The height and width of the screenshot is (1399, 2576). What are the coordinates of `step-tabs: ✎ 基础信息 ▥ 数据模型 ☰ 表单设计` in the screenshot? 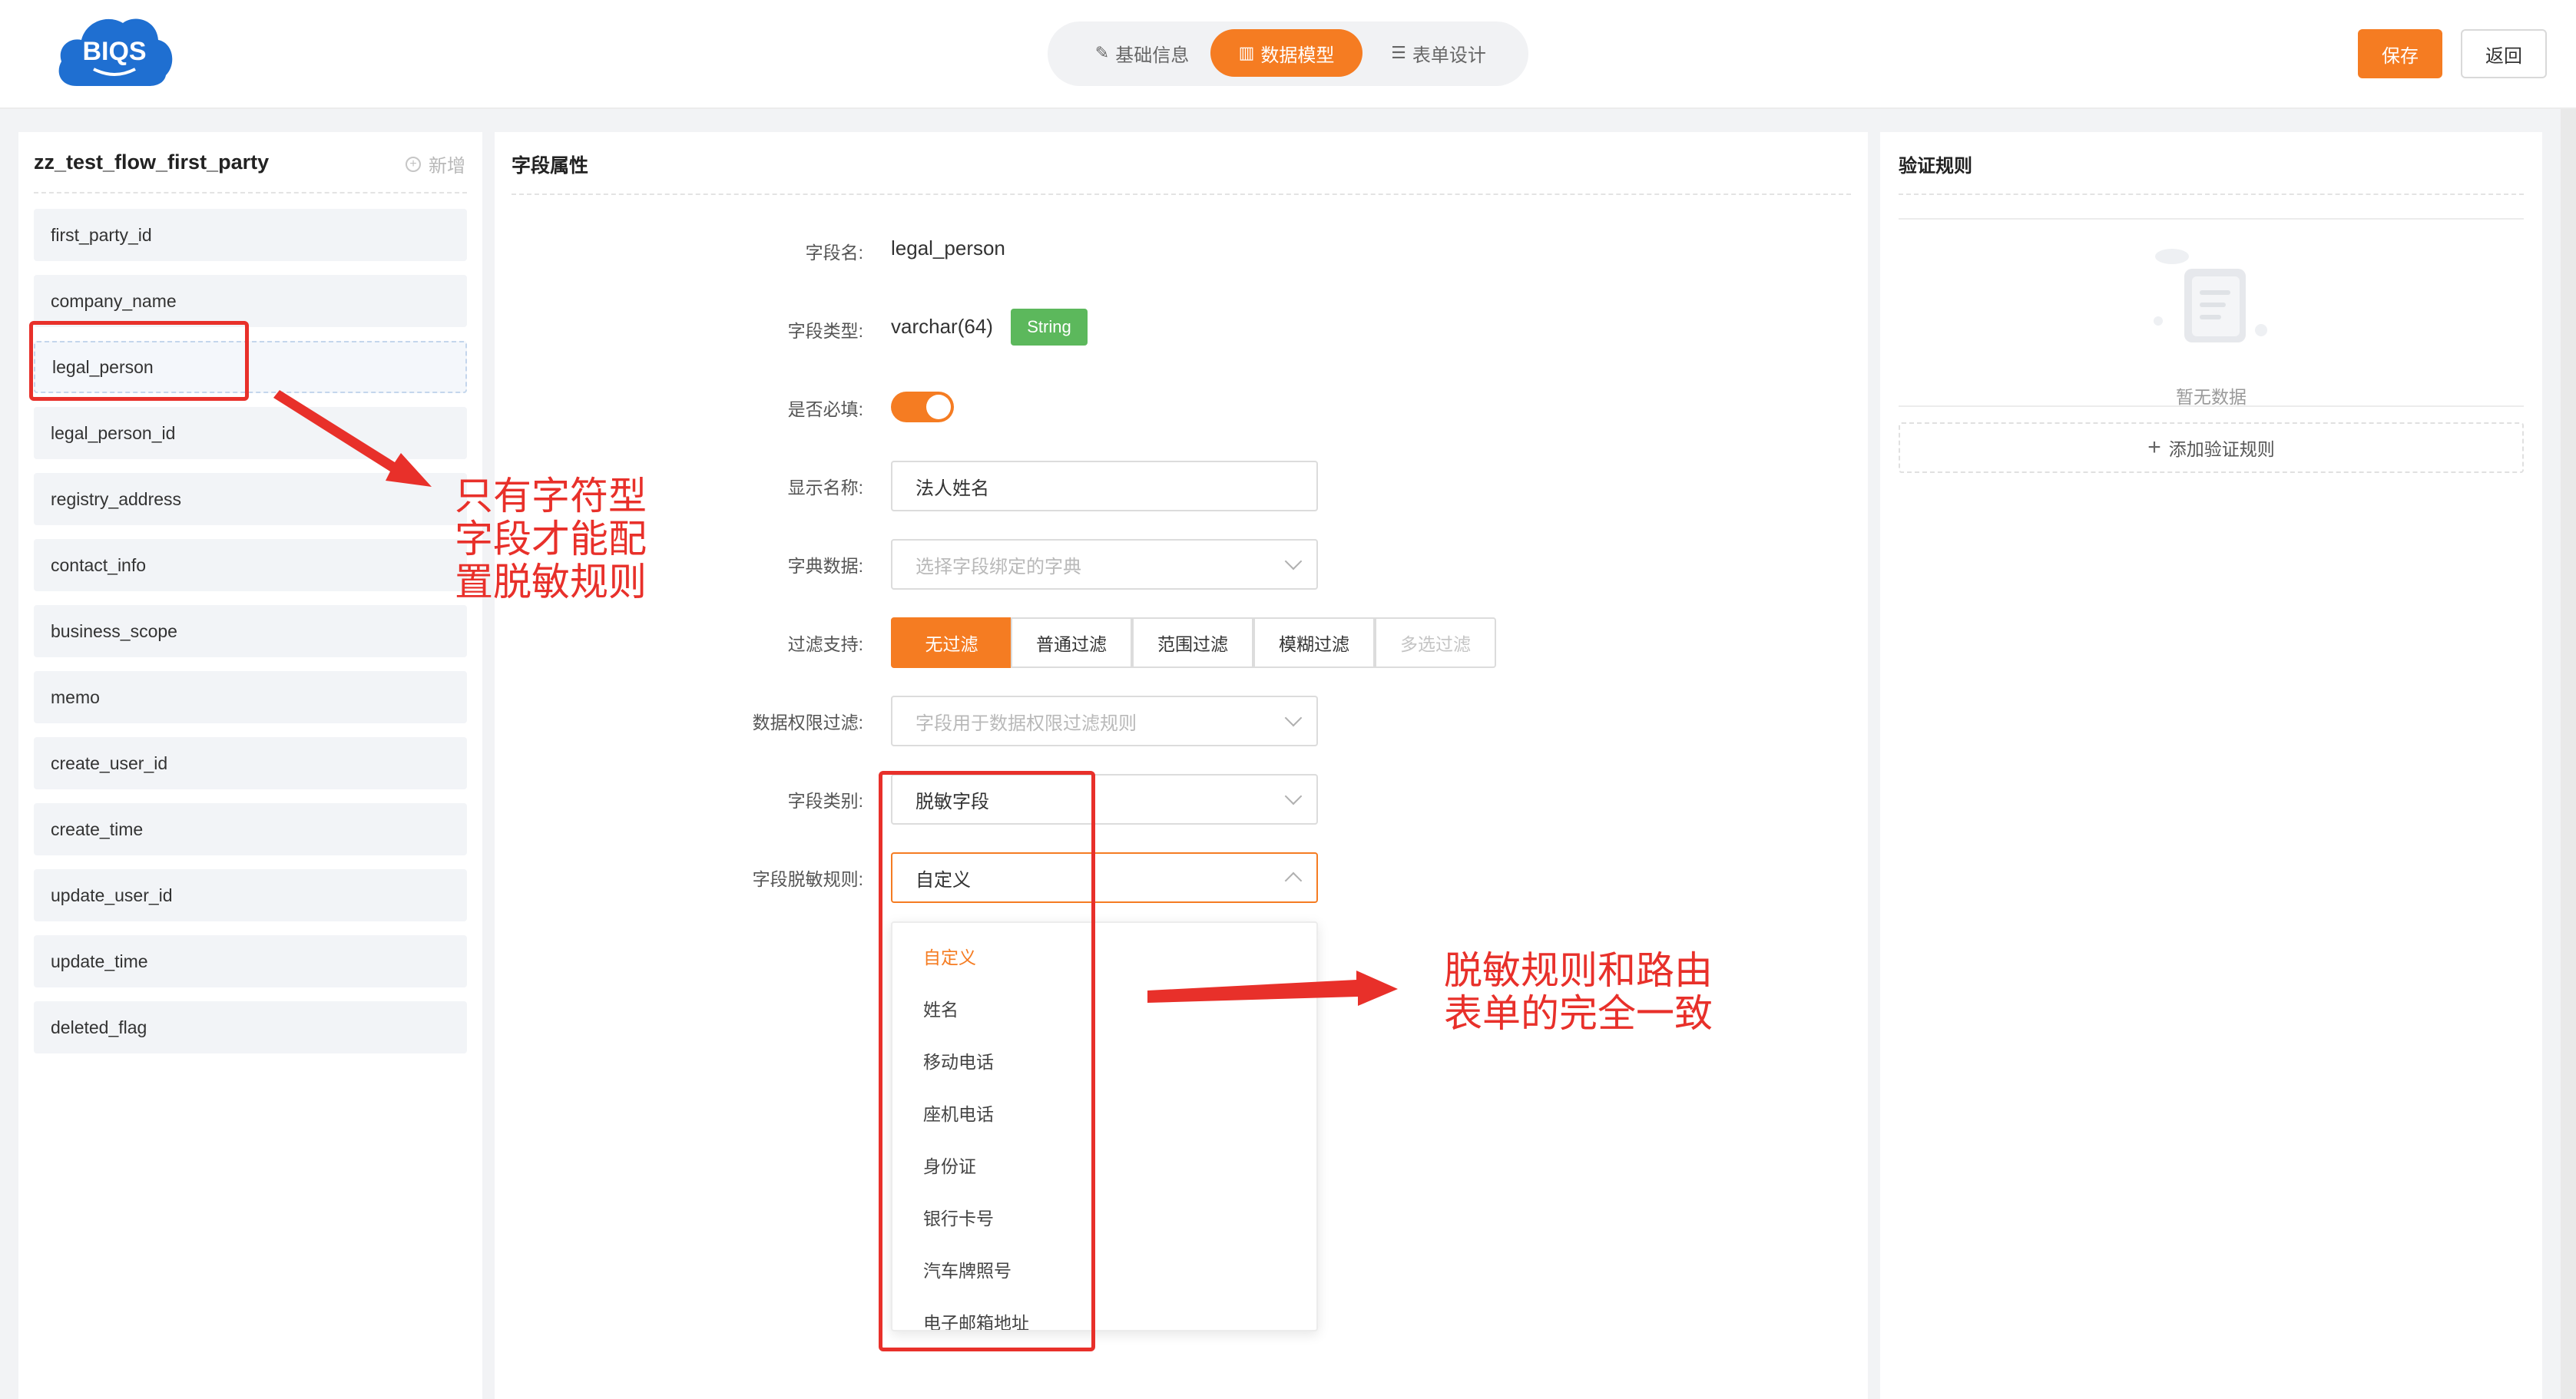 It's located at (1288, 53).